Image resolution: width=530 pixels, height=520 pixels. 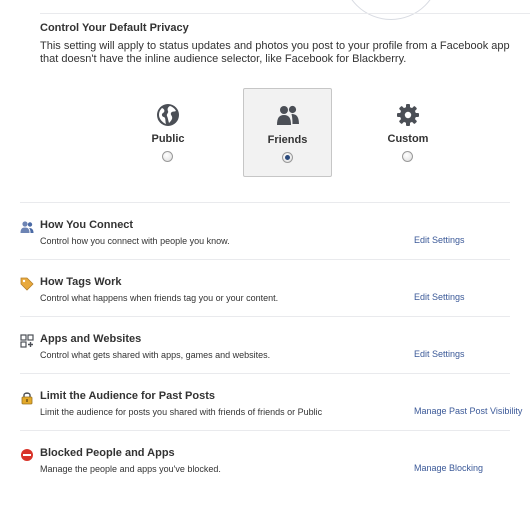 What do you see at coordinates (287, 157) in the screenshot?
I see `friends-radio` at bounding box center [287, 157].